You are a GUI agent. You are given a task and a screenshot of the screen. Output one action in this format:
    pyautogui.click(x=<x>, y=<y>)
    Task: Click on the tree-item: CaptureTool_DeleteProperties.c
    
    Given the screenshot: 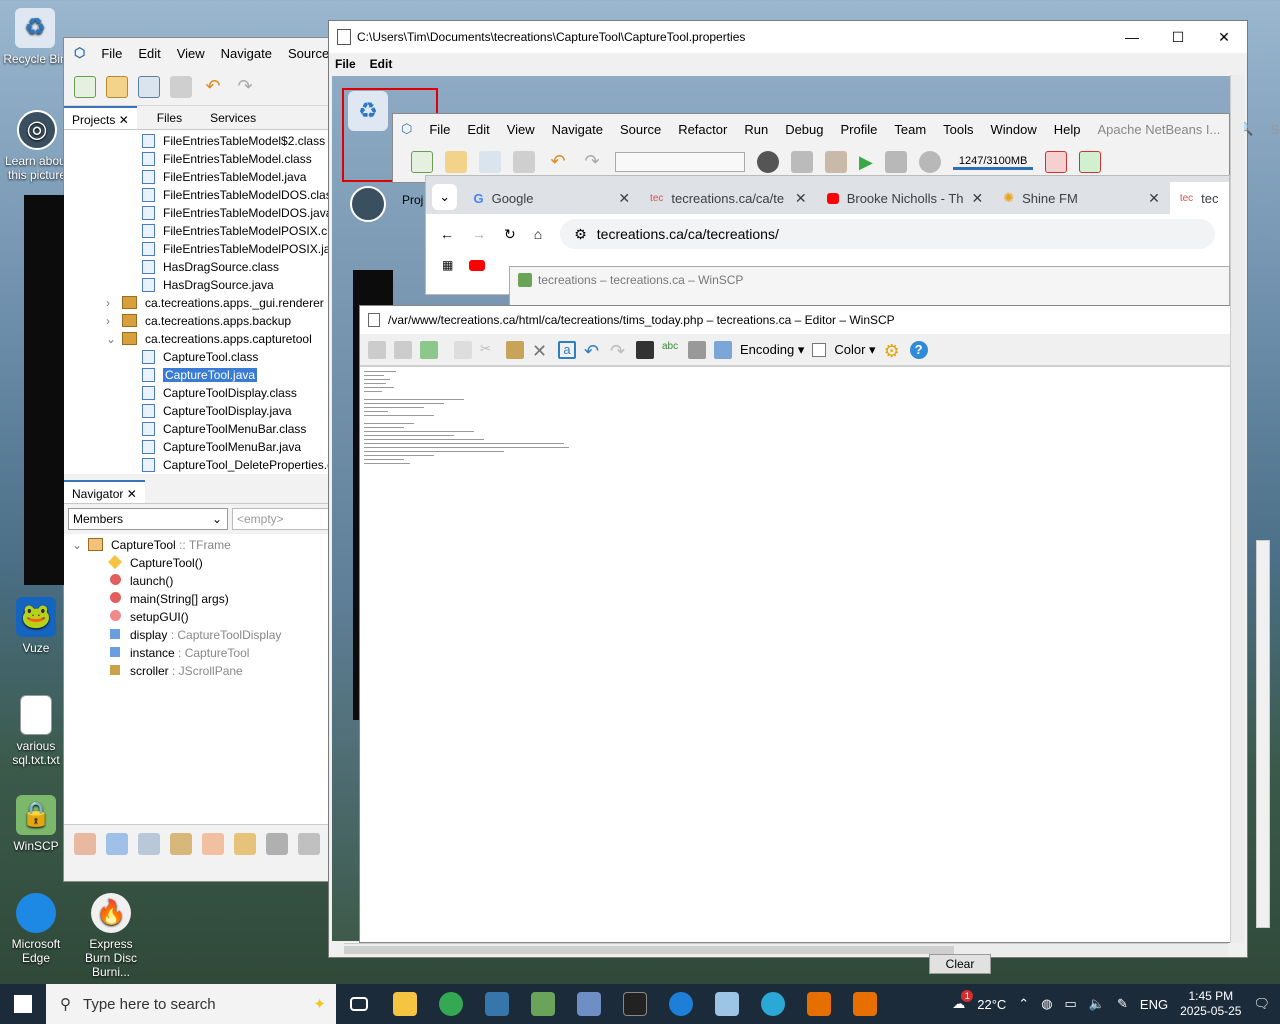 What is the action you would take?
    pyautogui.click(x=199, y=465)
    